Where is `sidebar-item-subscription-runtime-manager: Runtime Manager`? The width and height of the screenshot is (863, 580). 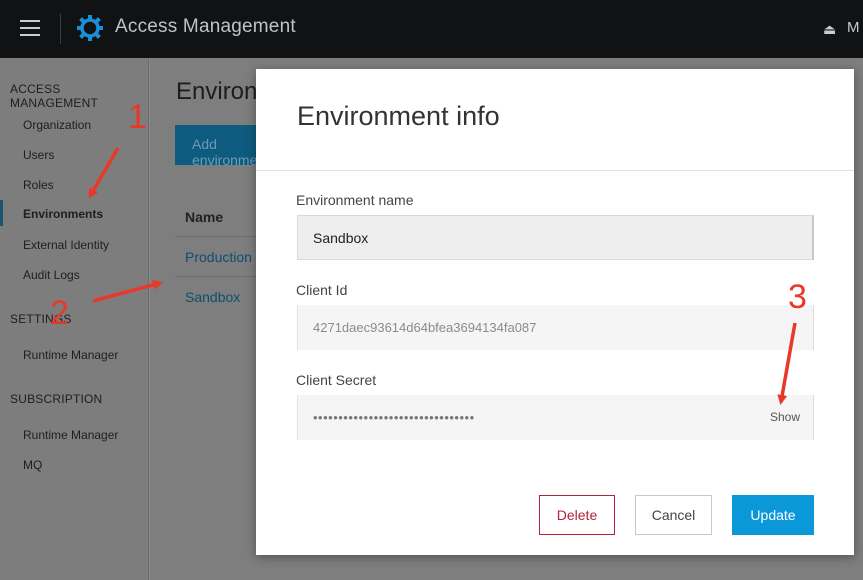
sidebar-item-subscription-runtime-manager: Runtime Manager is located at coordinates (70, 435).